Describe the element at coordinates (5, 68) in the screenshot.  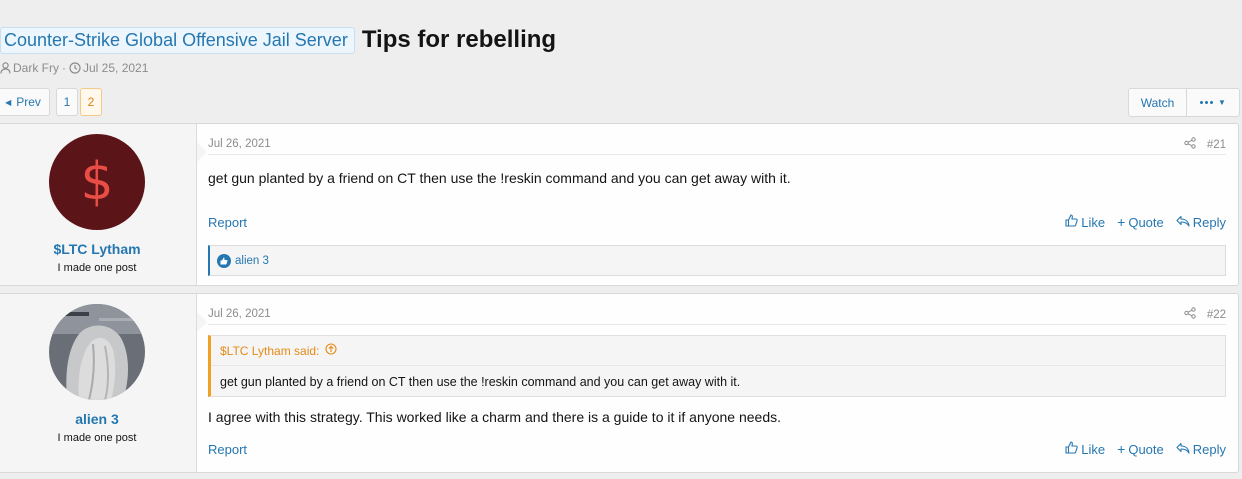
I see `user-icon` at that location.